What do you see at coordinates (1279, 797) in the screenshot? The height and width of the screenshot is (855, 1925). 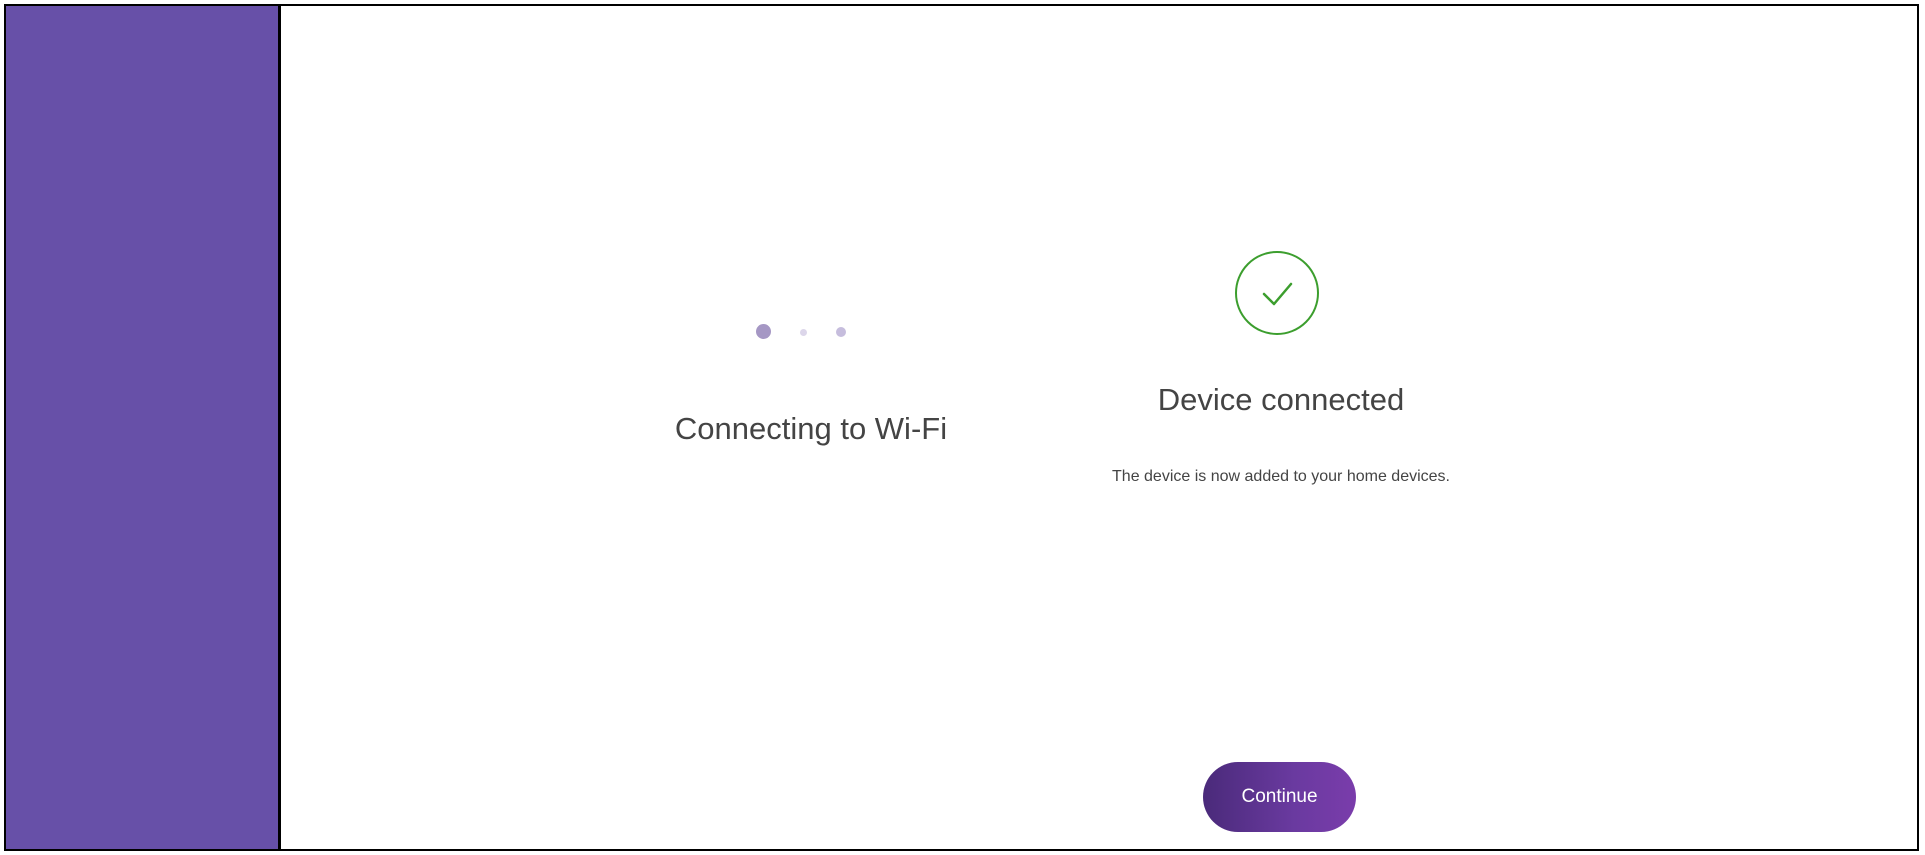 I see `continue-button: Continue` at bounding box center [1279, 797].